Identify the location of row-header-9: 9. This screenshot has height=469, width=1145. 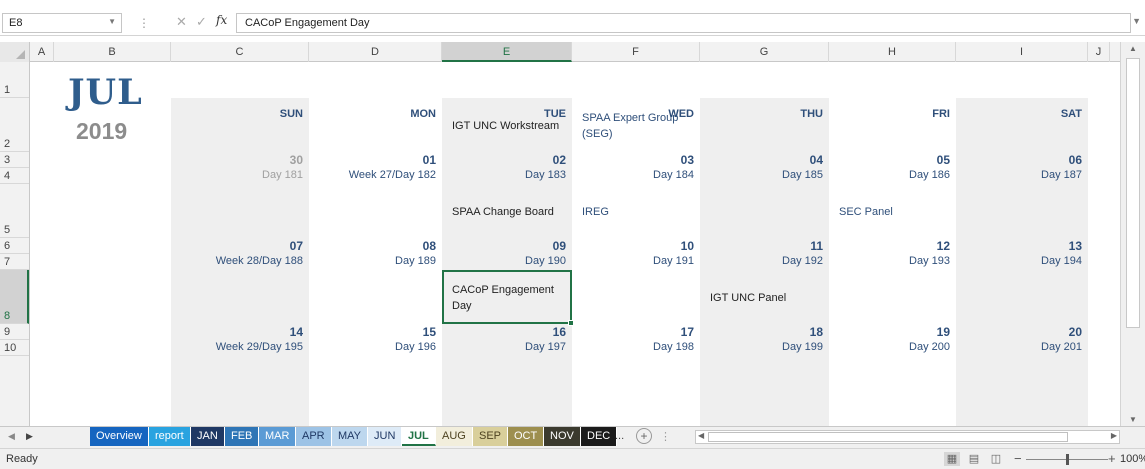
(14, 332).